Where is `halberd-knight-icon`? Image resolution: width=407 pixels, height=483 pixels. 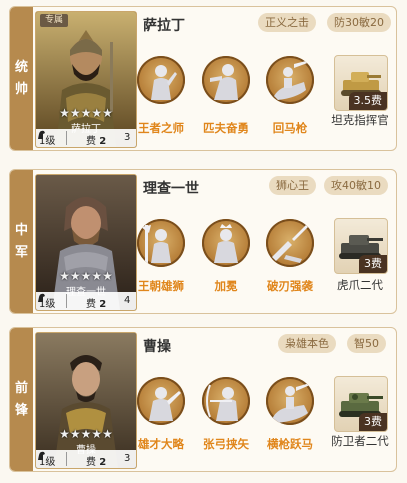 halberd-knight-icon is located at coordinates (156, 244).